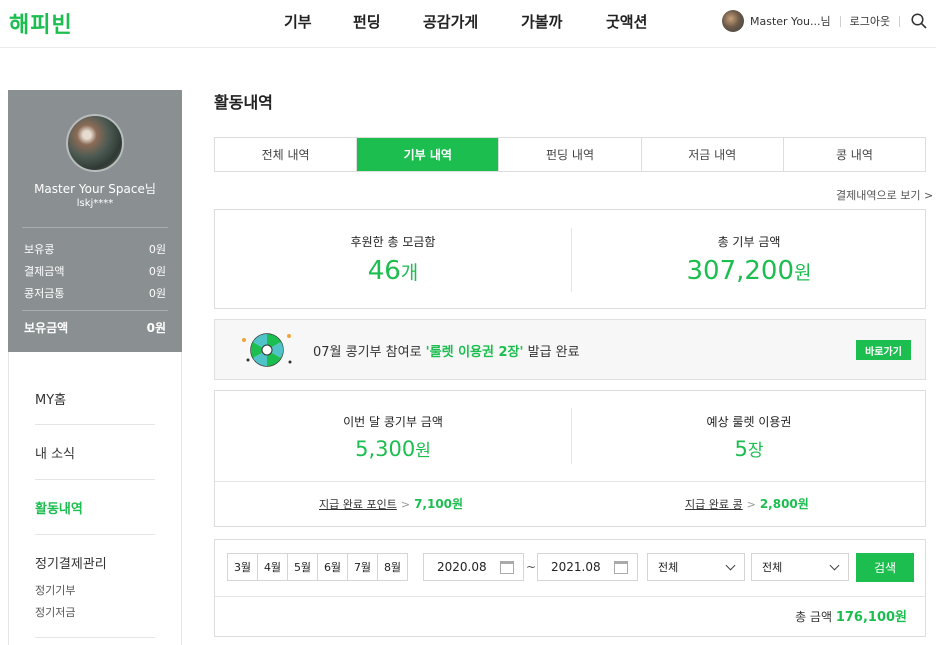  What do you see at coordinates (626, 21) in the screenshot?
I see `nav-good-action: 굿액션` at bounding box center [626, 21].